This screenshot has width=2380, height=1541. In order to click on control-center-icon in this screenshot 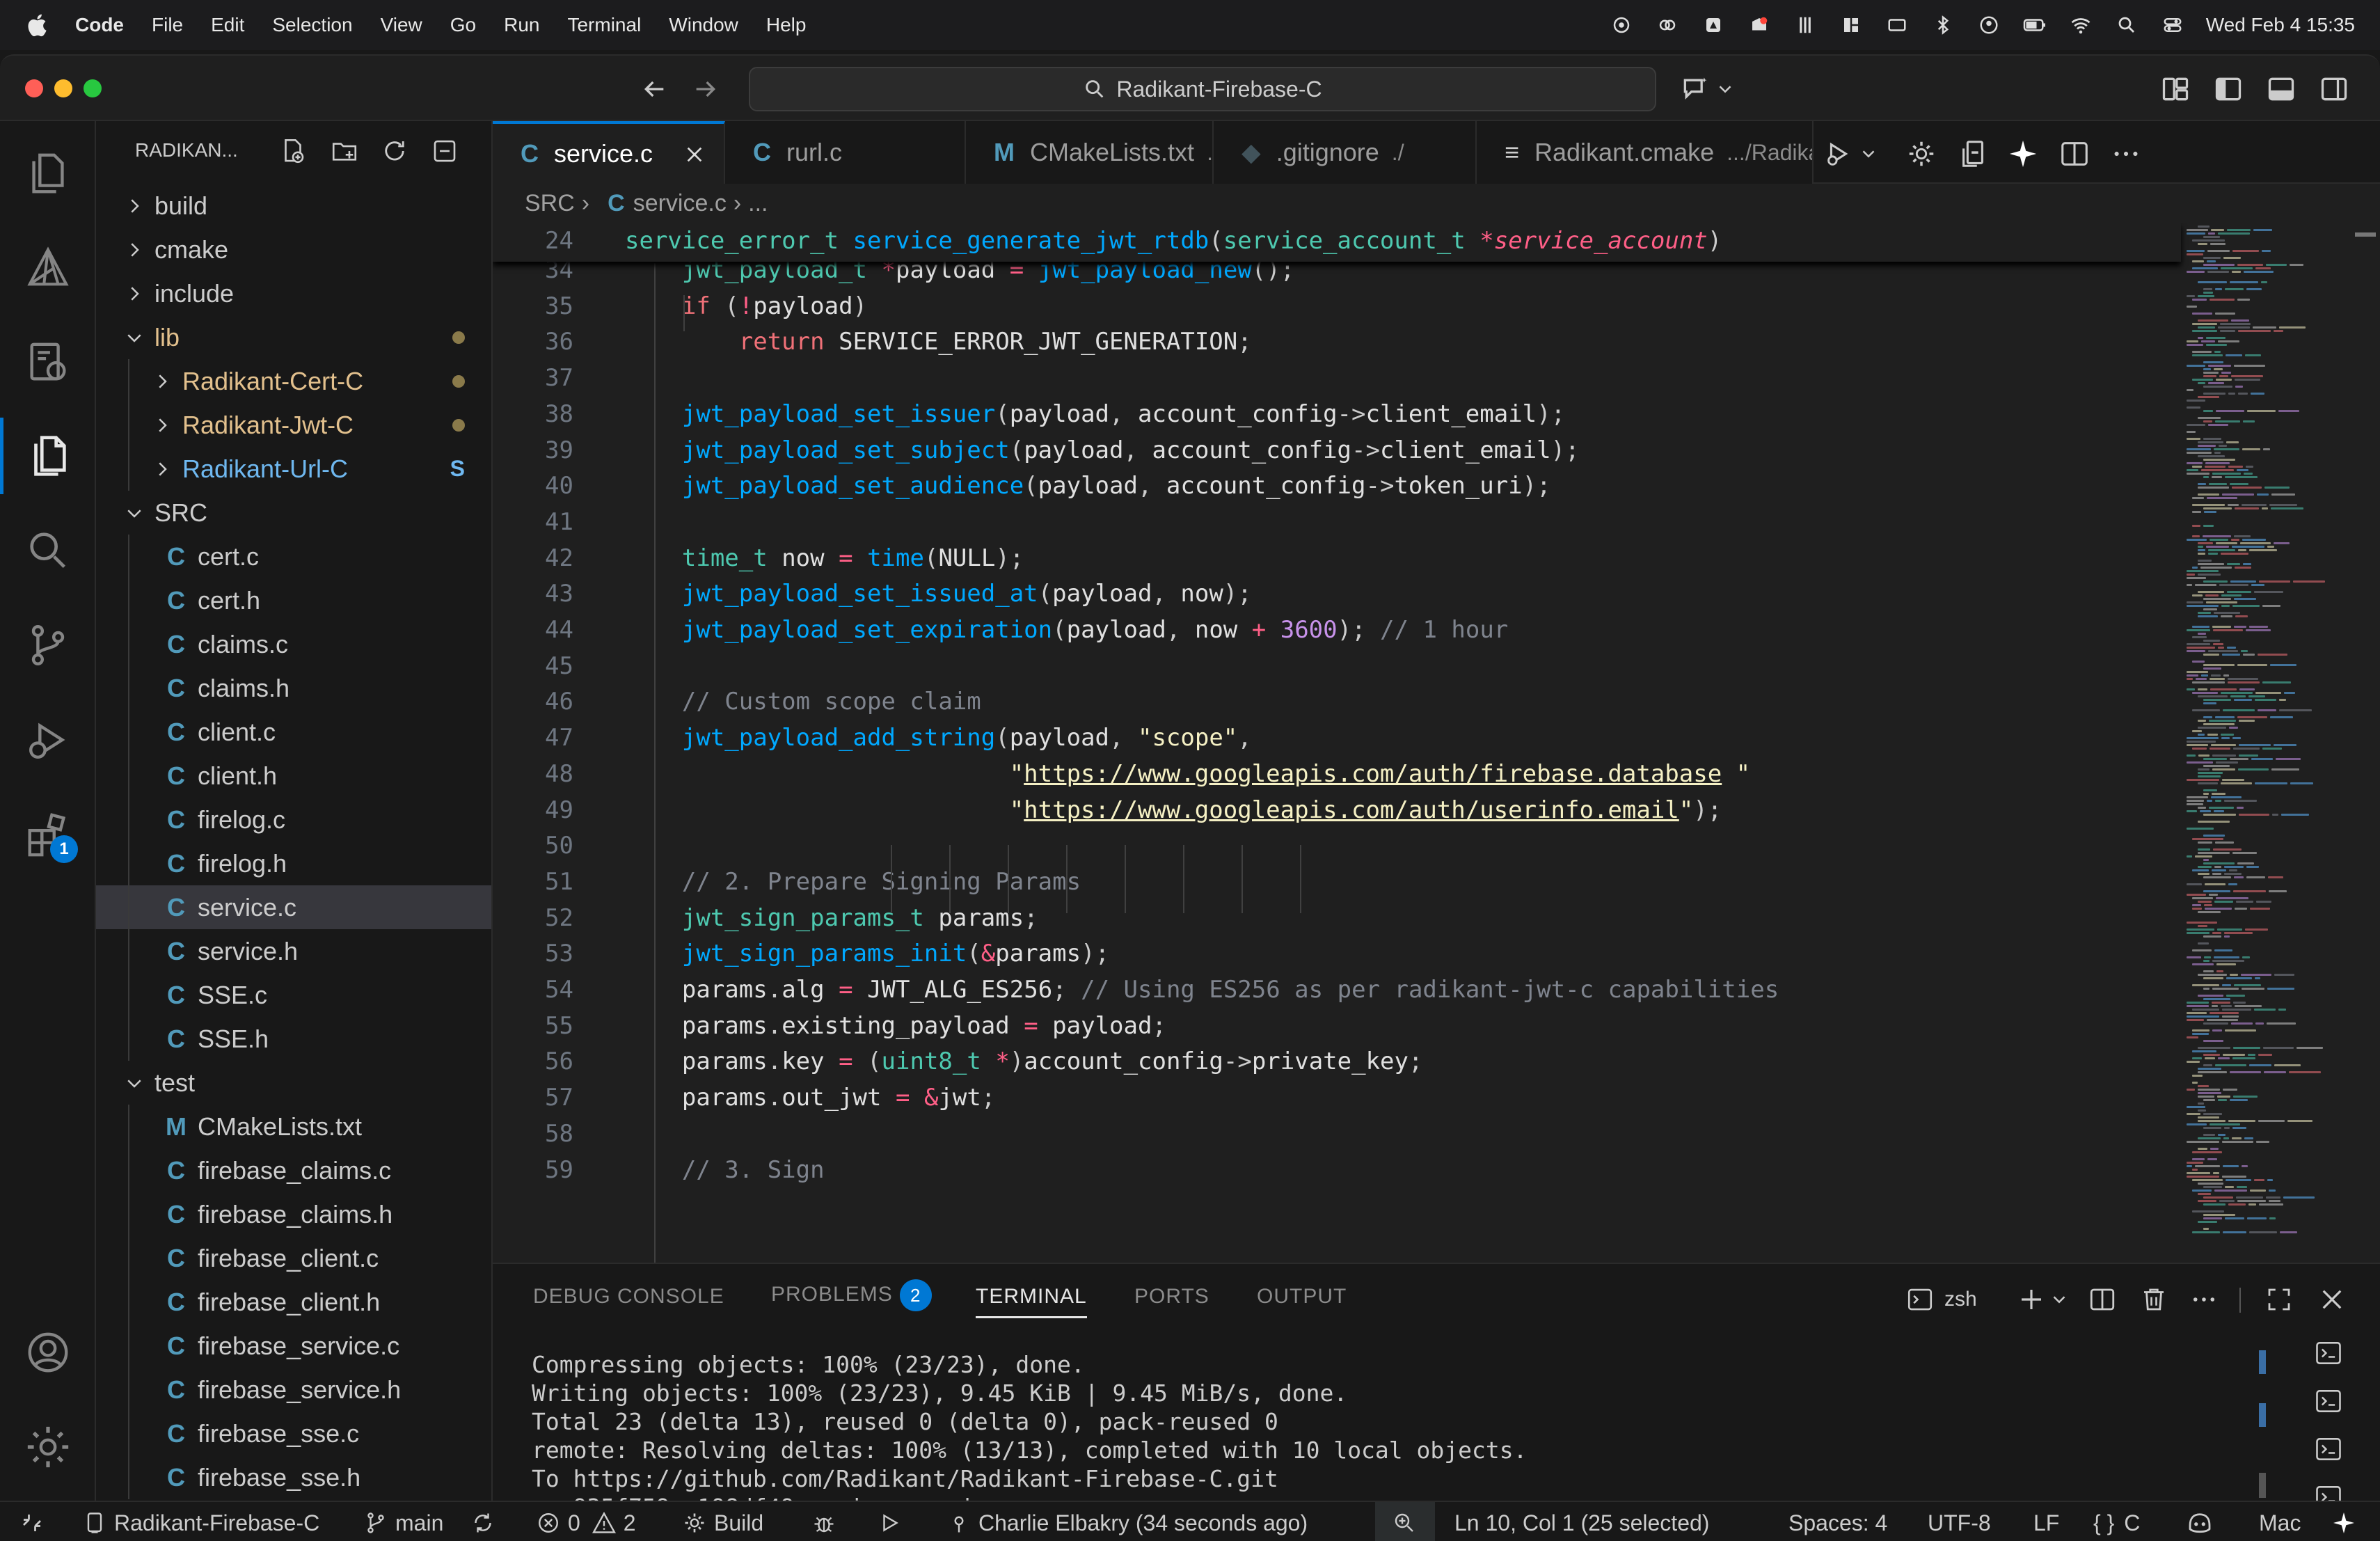, I will do `click(2172, 25)`.